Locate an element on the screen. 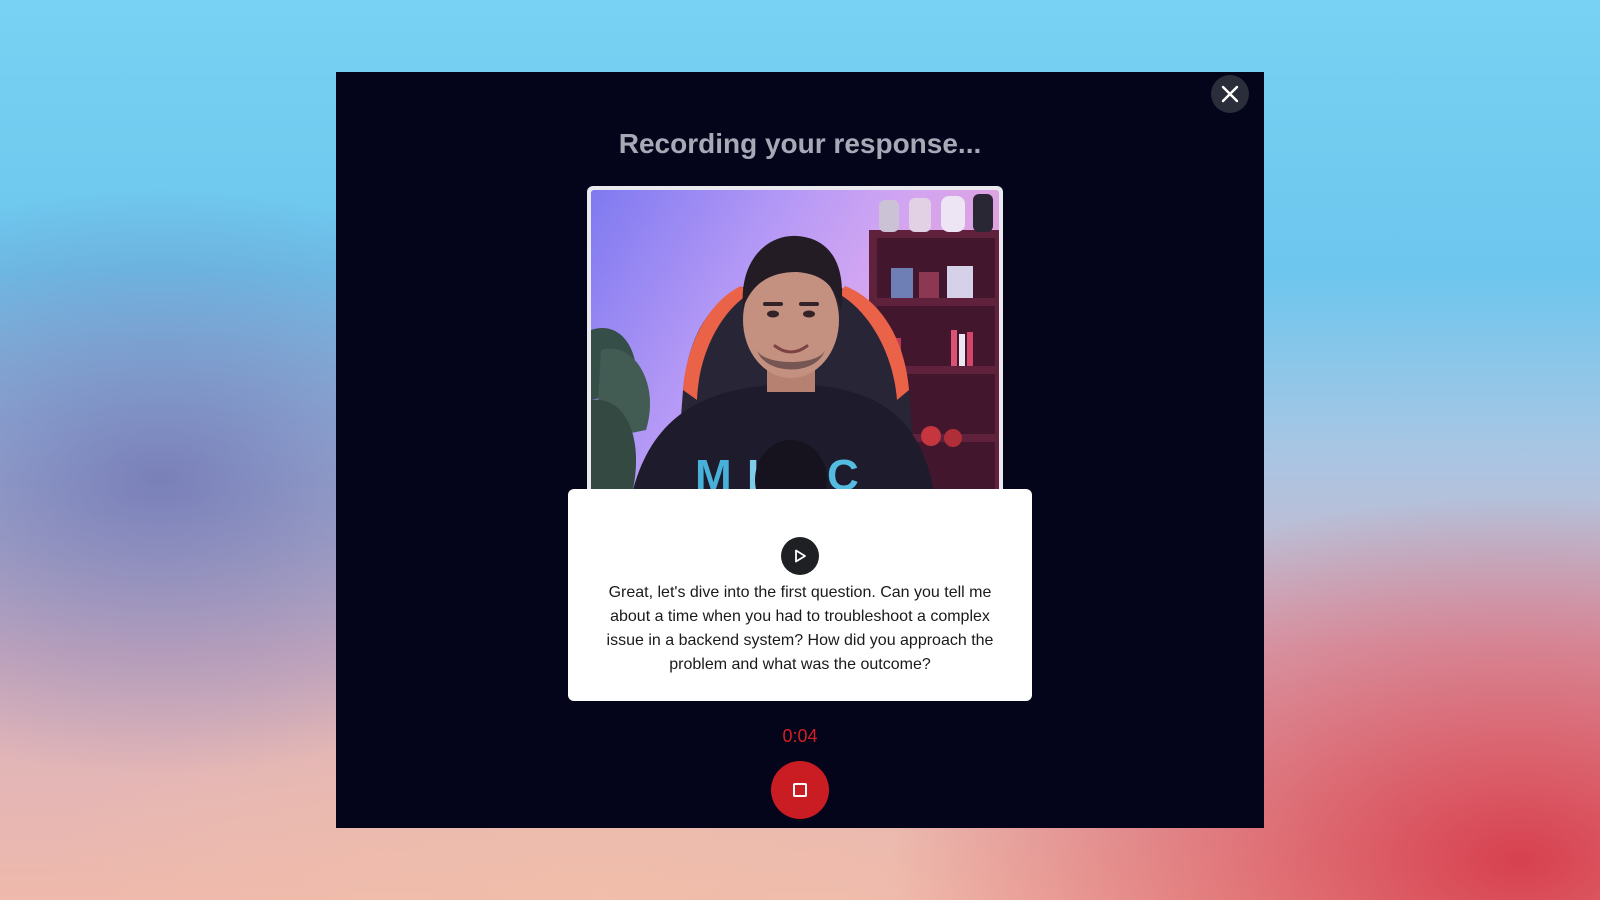  recording-timer: 0:04 is located at coordinates (800, 736).